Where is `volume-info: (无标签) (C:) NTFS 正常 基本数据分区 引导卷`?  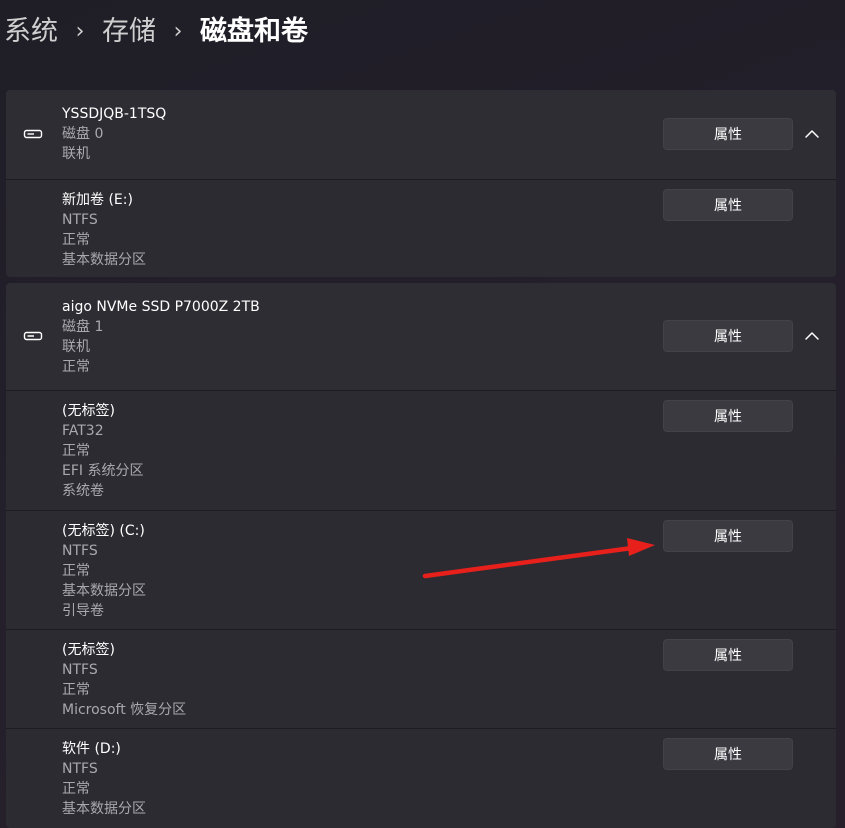
volume-info: (无标签) (C:) NTFS 正常 基本数据分区 引导卷 is located at coordinates (104, 571).